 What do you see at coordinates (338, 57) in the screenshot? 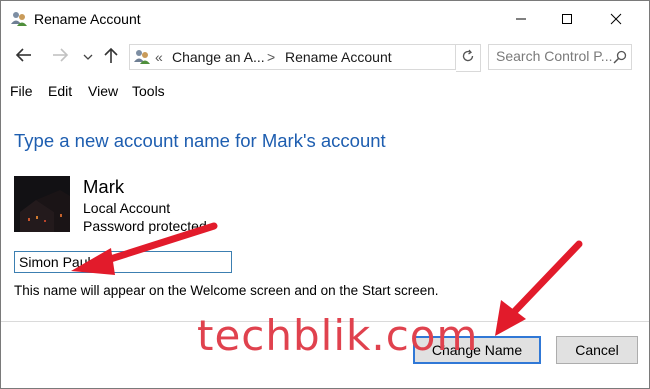
I see `breadcrumb-rename-account: Rename Account` at bounding box center [338, 57].